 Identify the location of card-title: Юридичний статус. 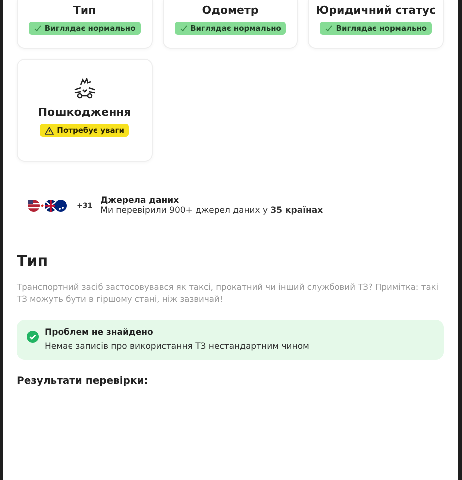
(376, 10).